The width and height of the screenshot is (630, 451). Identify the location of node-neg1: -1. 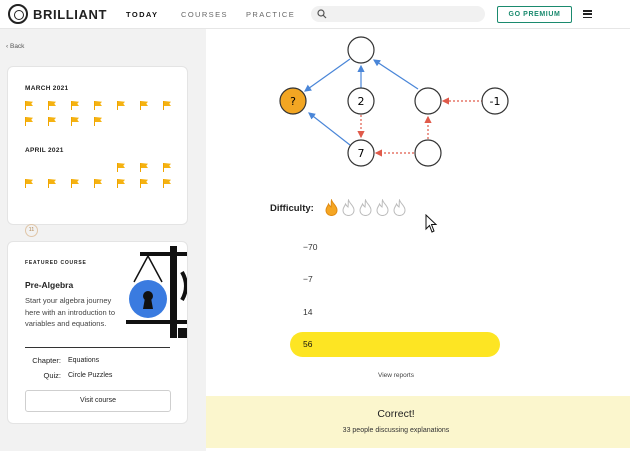
(495, 101).